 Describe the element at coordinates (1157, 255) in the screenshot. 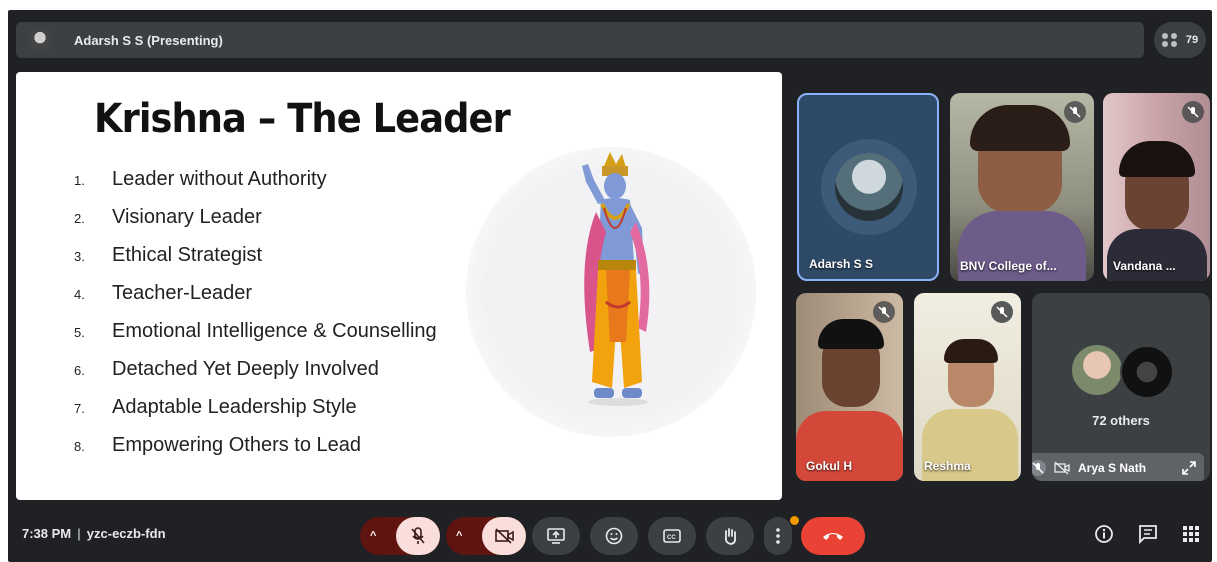

I see `video-body` at that location.